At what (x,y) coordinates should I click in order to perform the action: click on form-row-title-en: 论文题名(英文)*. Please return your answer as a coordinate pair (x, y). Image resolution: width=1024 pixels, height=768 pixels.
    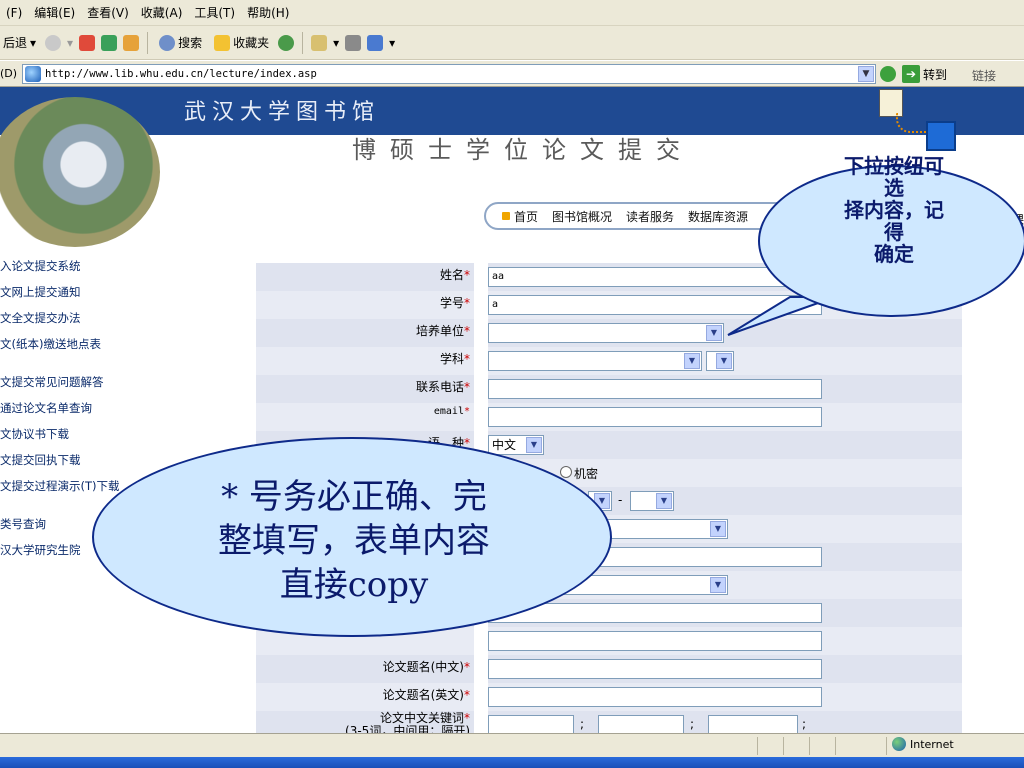
    Looking at the image, I should click on (609, 697).